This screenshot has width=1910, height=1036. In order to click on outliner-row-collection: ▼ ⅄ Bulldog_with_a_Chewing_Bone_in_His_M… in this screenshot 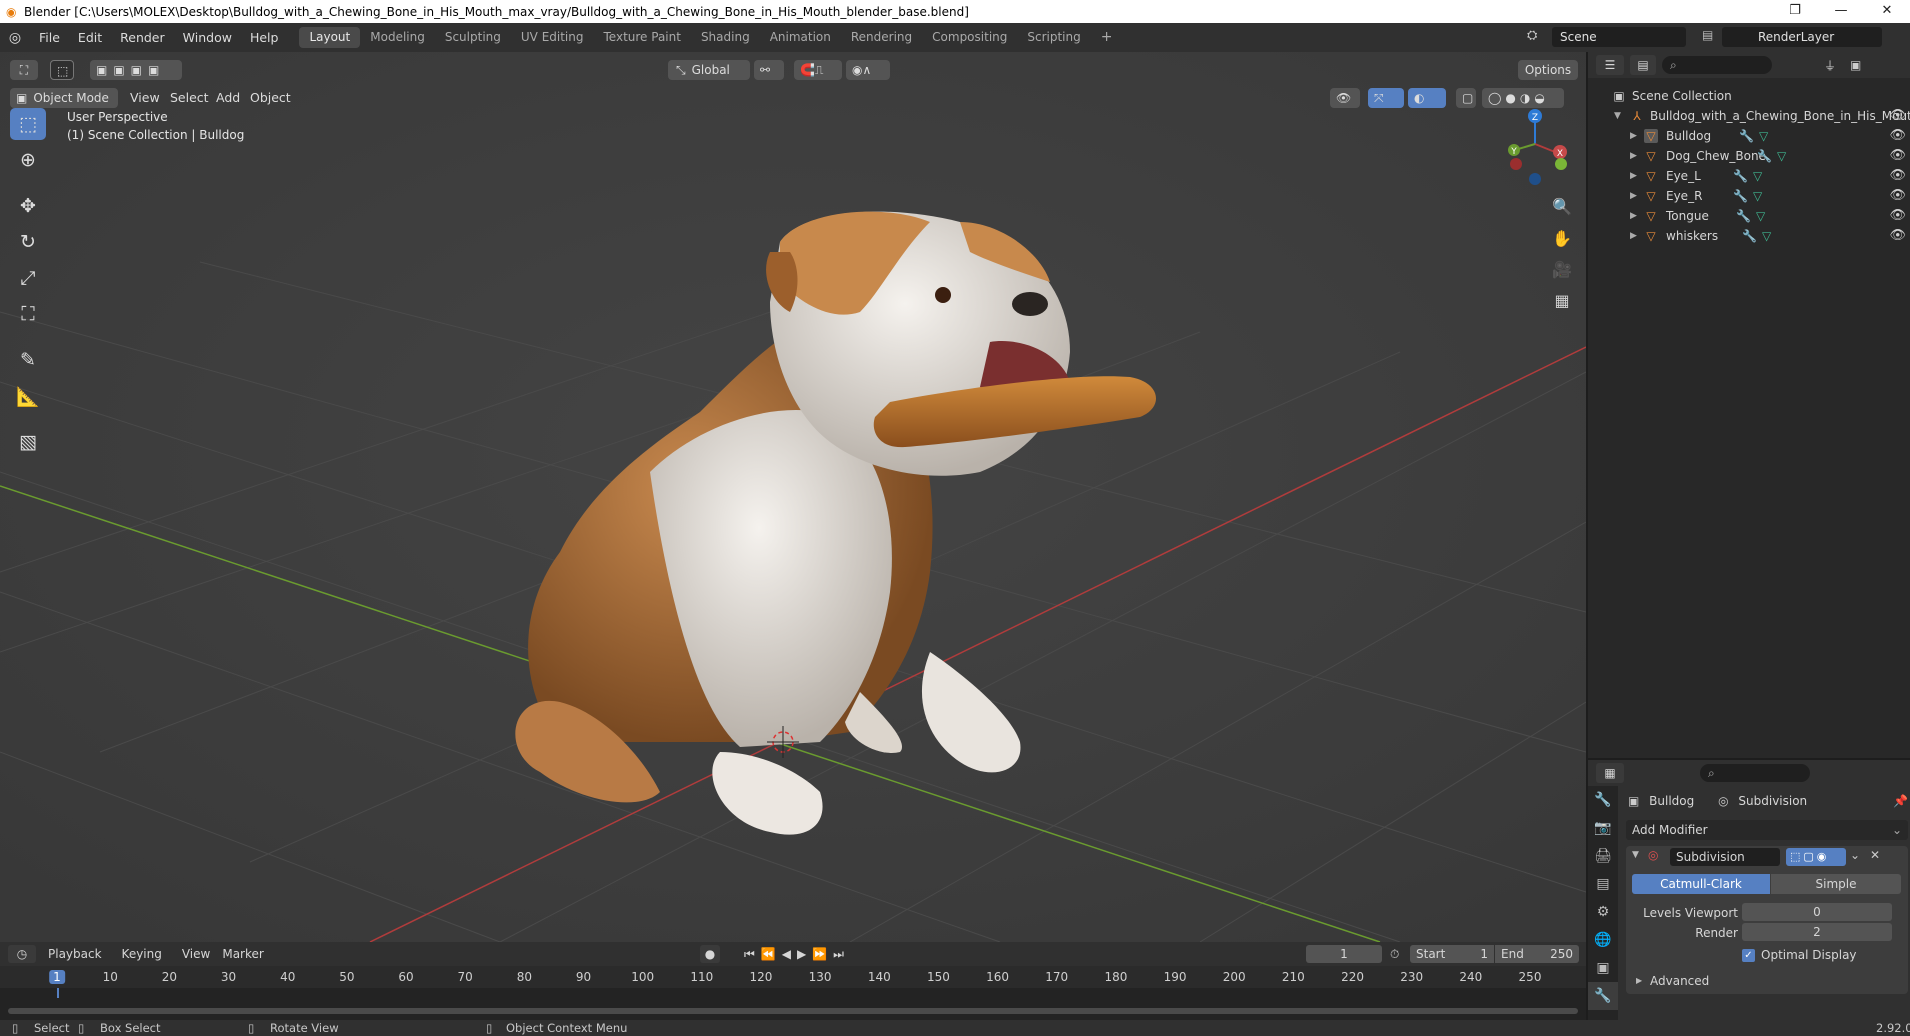, I will do `click(1749, 116)`.